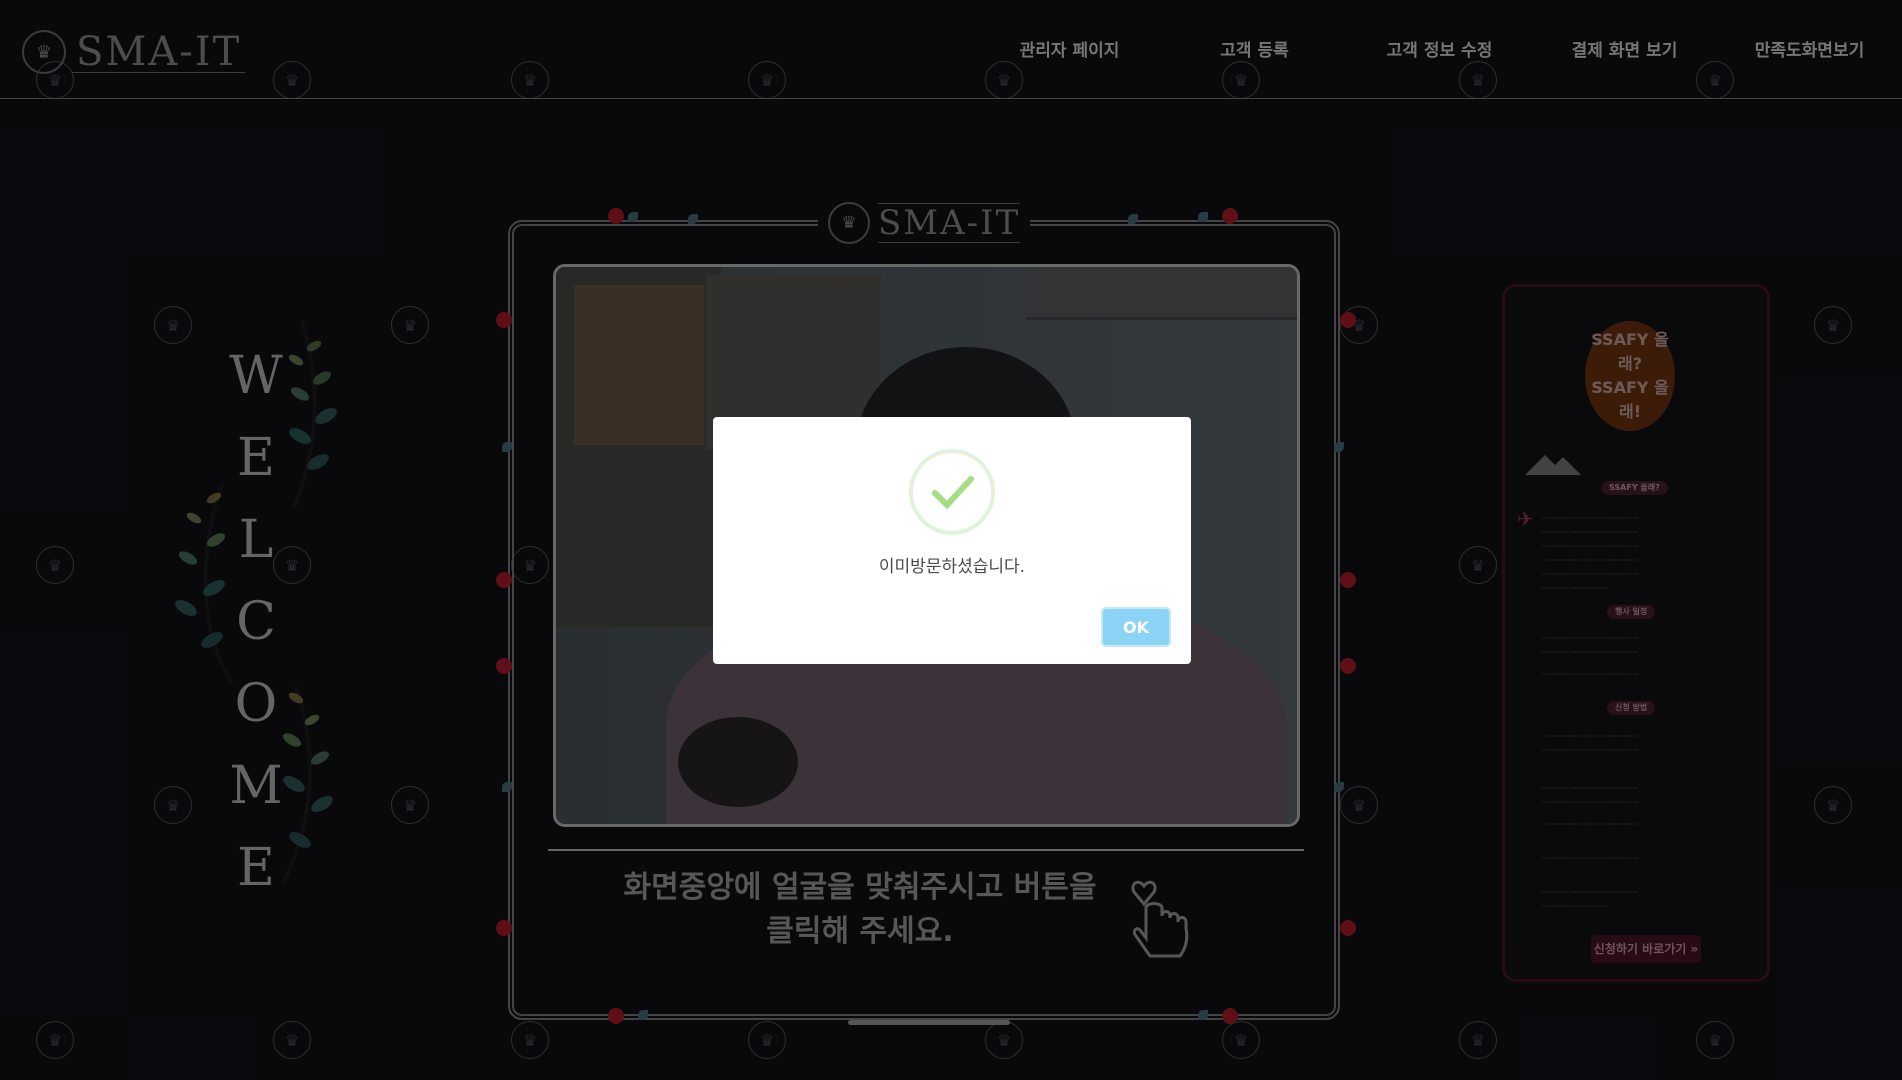 The width and height of the screenshot is (1902, 1080). What do you see at coordinates (952, 540) in the screenshot?
I see `alert-dialog: 이미방문하셨습니다. OK` at bounding box center [952, 540].